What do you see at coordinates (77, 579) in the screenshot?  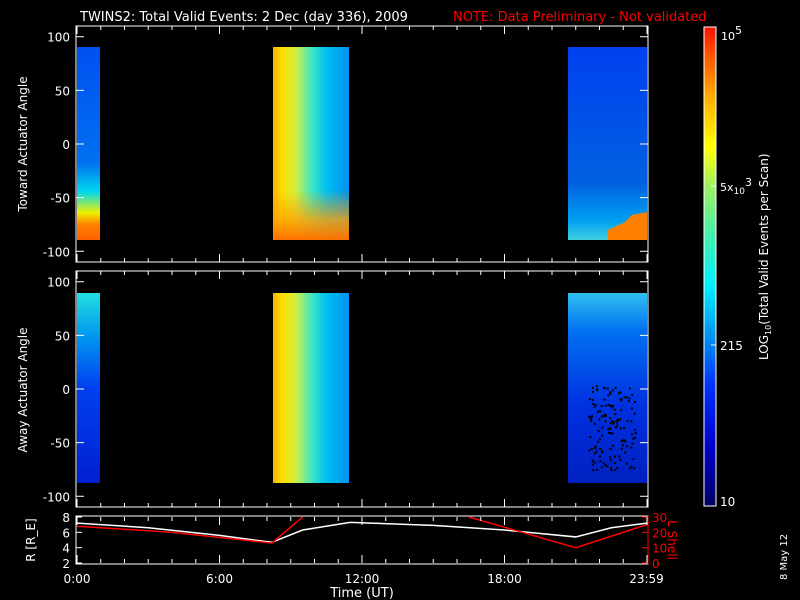 I see `x-tick-label: 0:00` at bounding box center [77, 579].